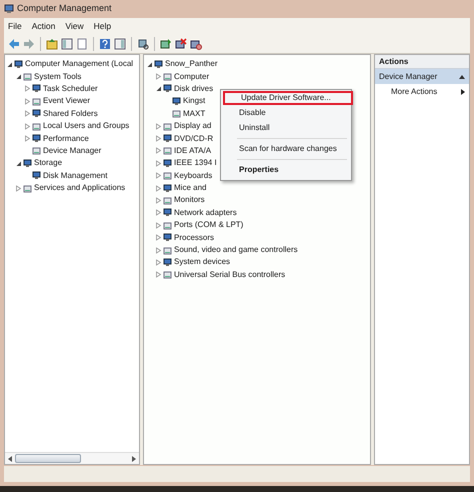  What do you see at coordinates (14, 44) in the screenshot?
I see `back-arrow-icon` at bounding box center [14, 44].